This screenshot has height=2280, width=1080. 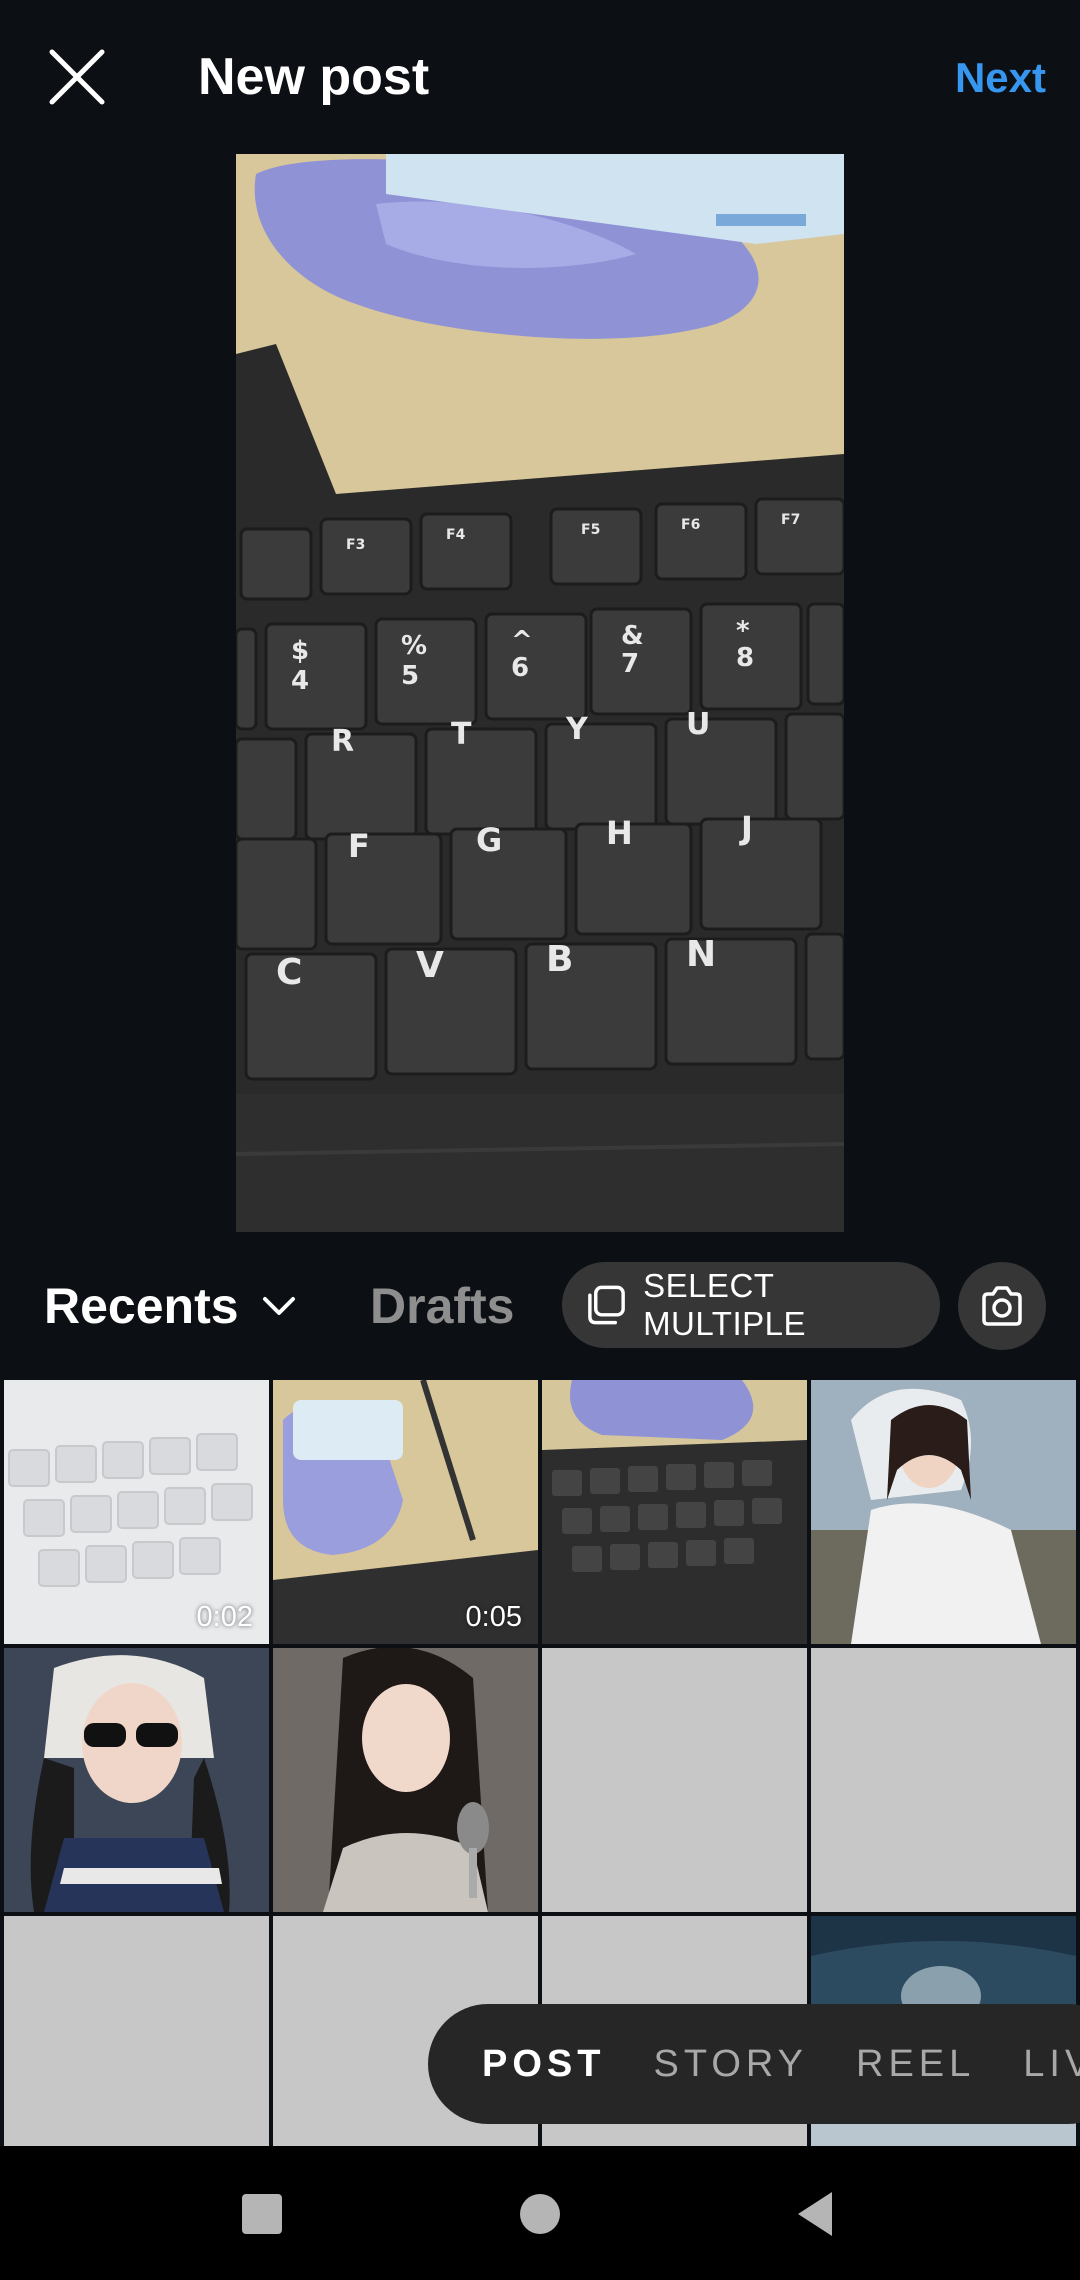 I want to click on mode-reel: REEL, so click(x=915, y=2064).